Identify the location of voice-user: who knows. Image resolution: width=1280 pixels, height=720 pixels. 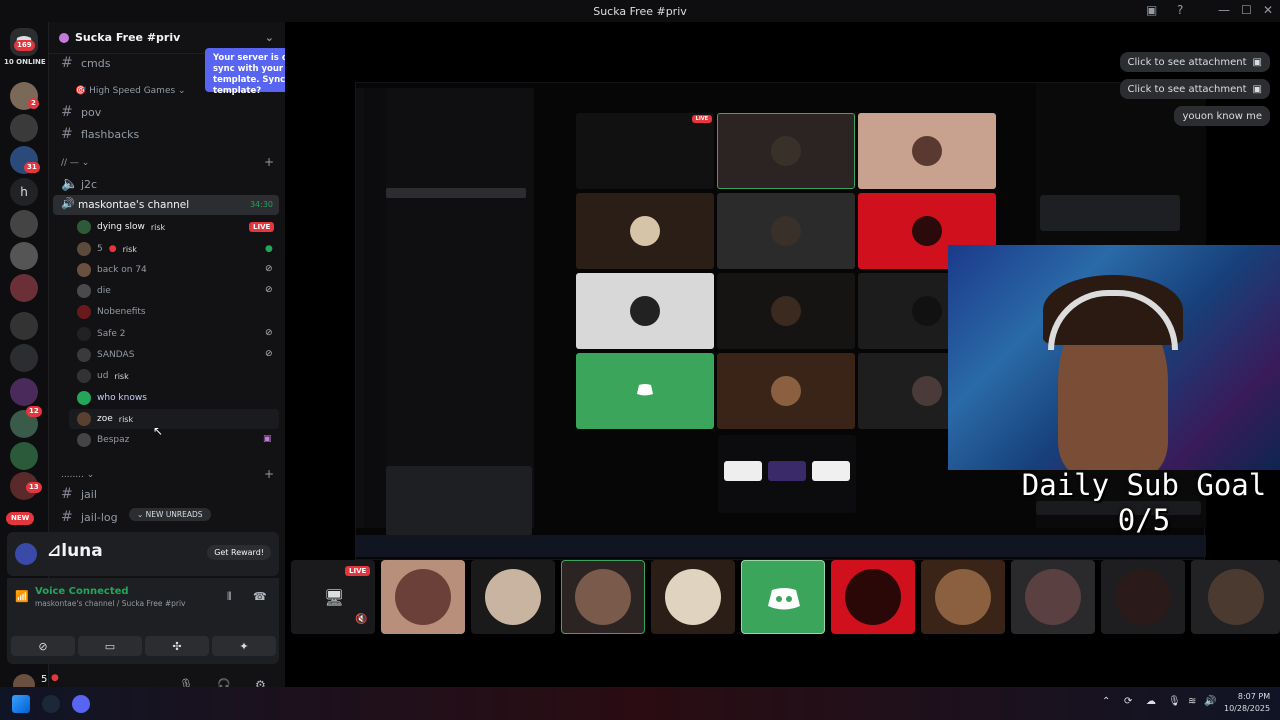
(112, 398).